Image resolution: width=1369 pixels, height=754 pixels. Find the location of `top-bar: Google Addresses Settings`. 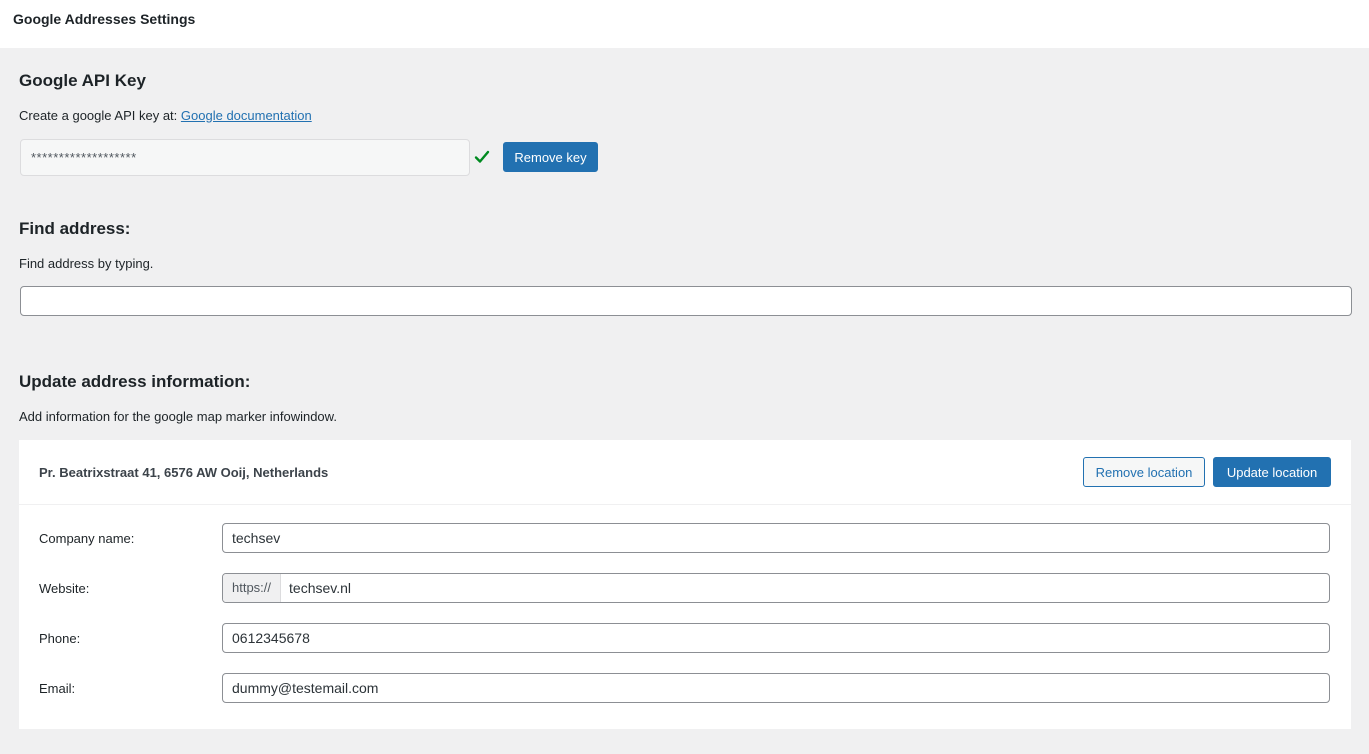

top-bar: Google Addresses Settings is located at coordinates (684, 24).